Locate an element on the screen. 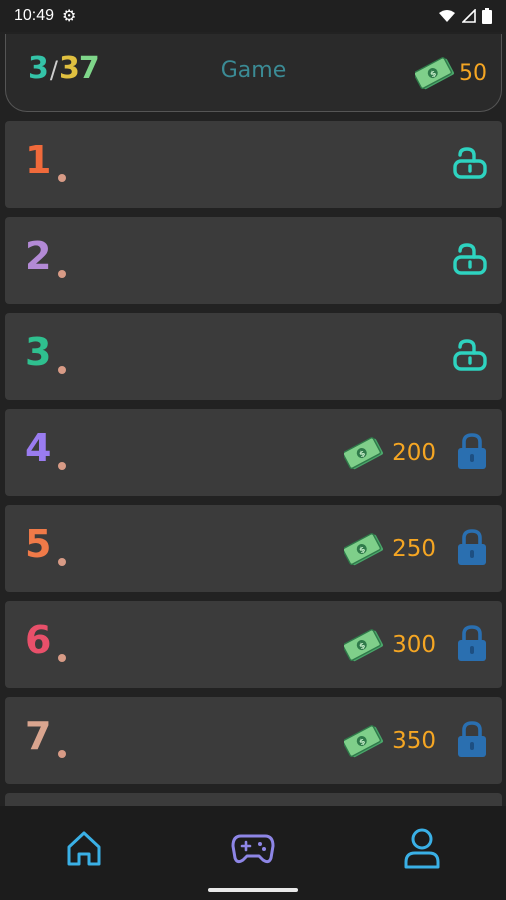  status-icons is located at coordinates (465, 16).